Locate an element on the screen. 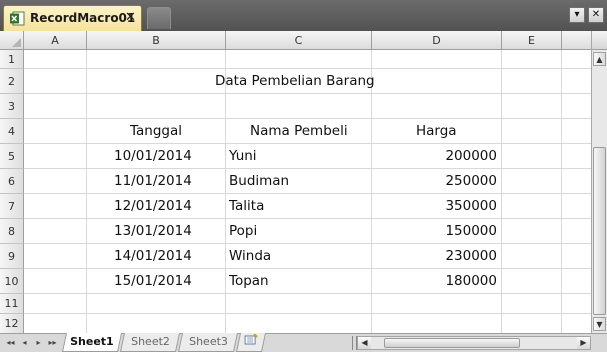 The height and width of the screenshot is (352, 607). cell-nama: Budiman is located at coordinates (259, 181).